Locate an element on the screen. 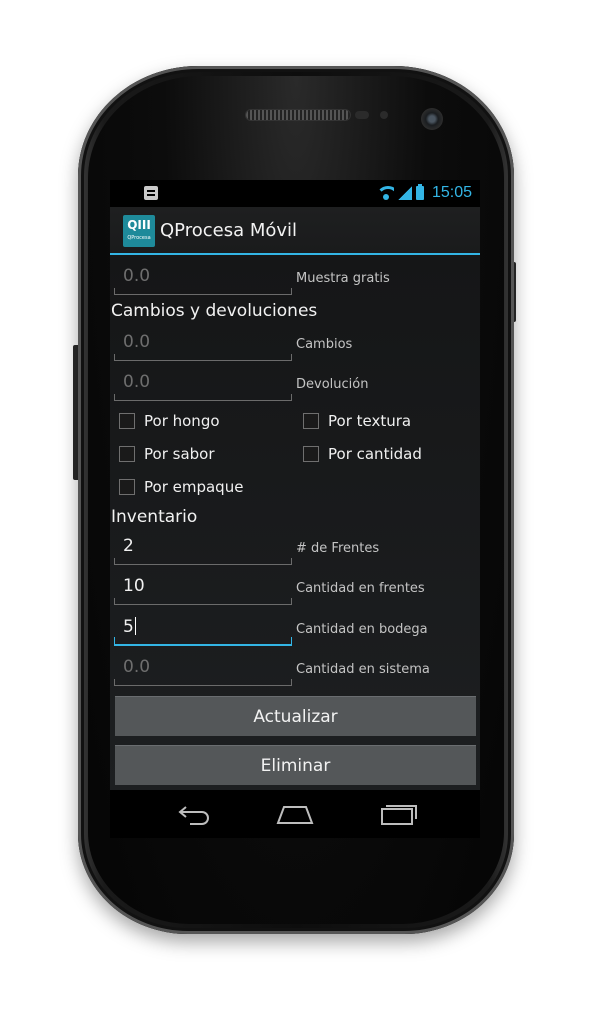 This screenshot has height=1024, width=589. cambios-label: Cambios is located at coordinates (324, 344).